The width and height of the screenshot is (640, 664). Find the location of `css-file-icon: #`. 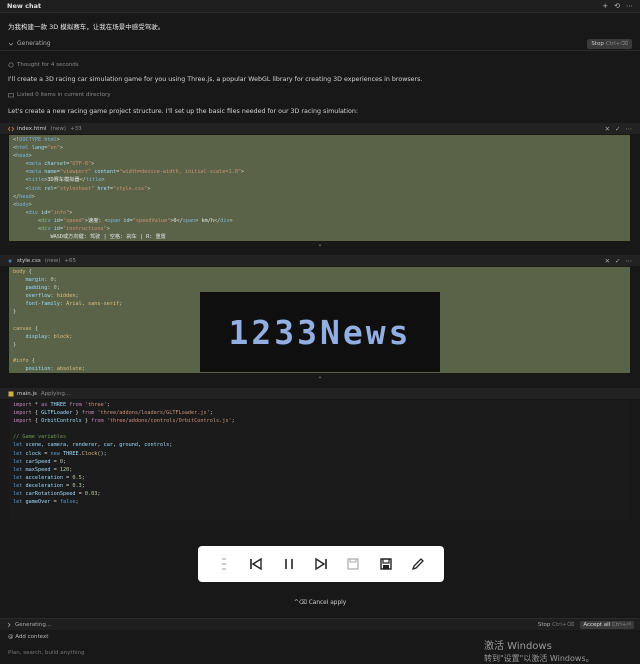

css-file-icon: # is located at coordinates (10, 261).